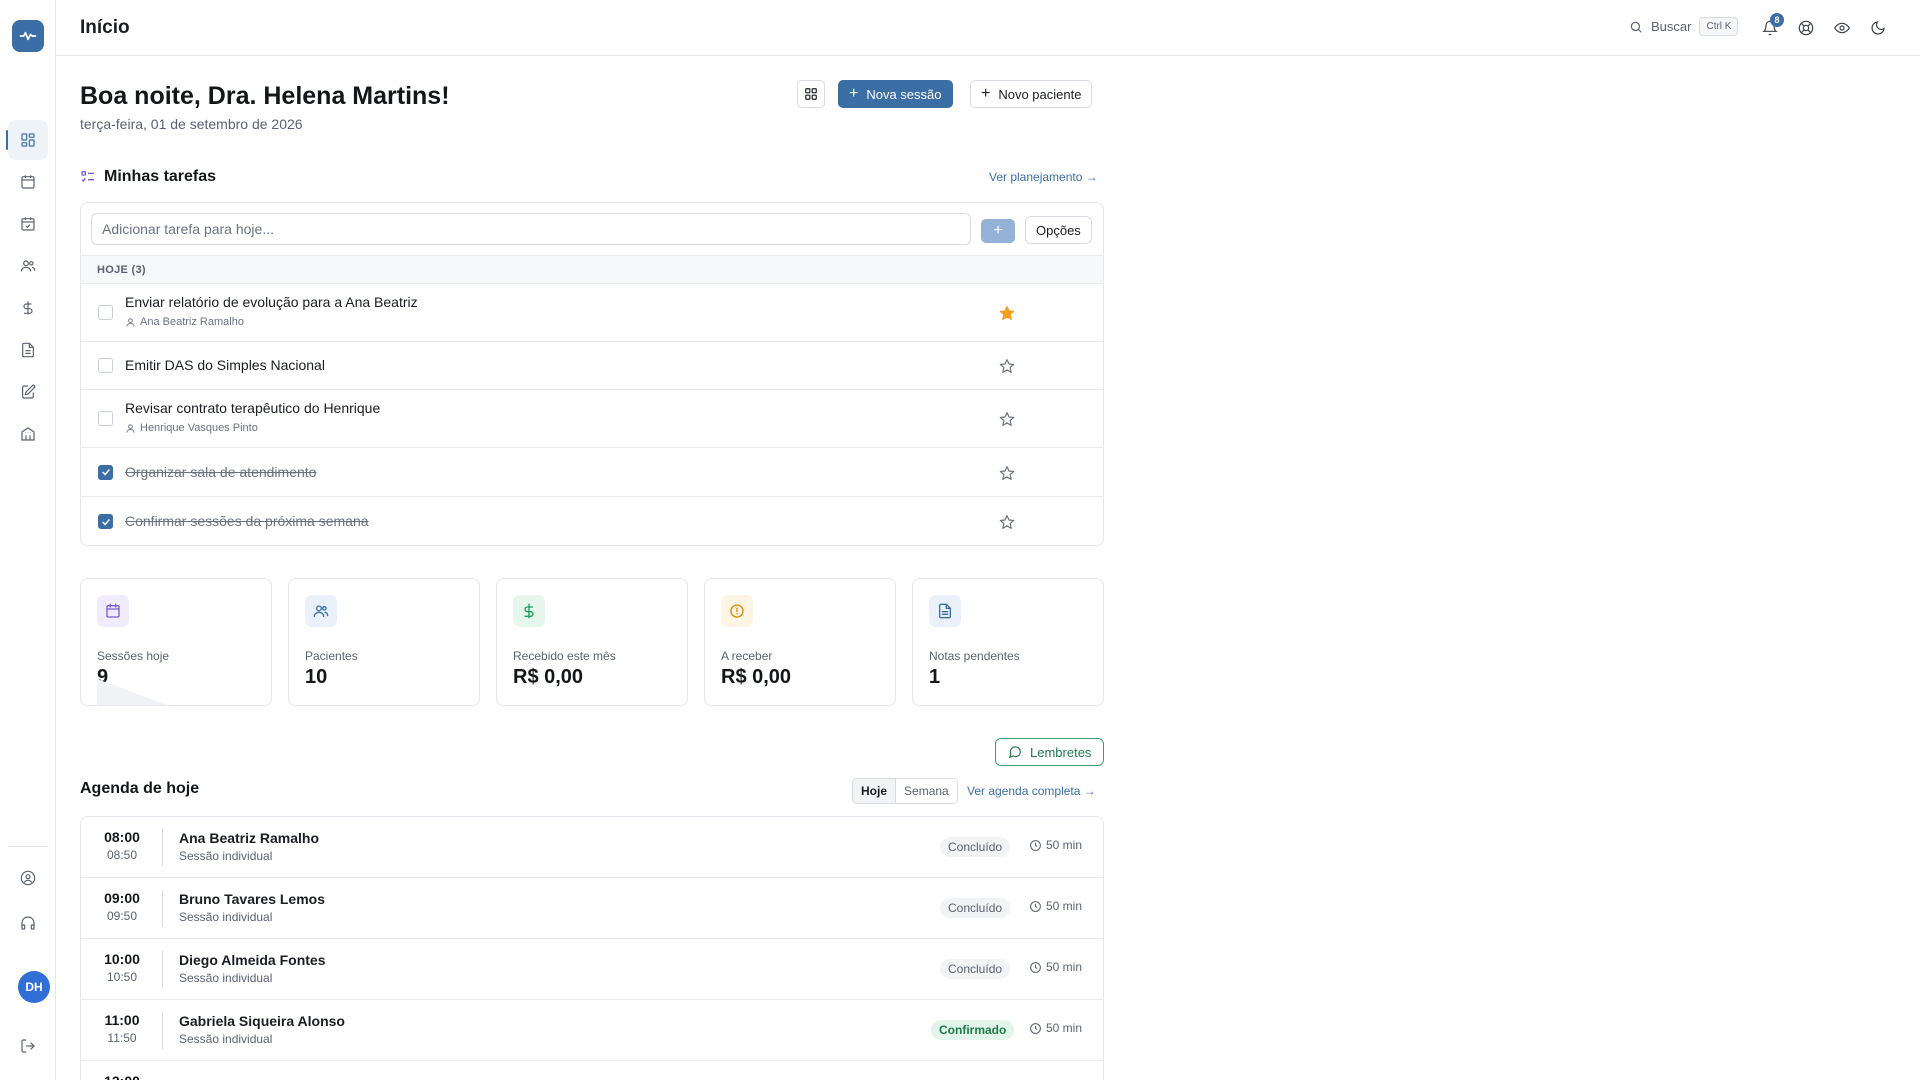 This screenshot has height=1080, width=1920. I want to click on nav-notes, so click(28, 392).